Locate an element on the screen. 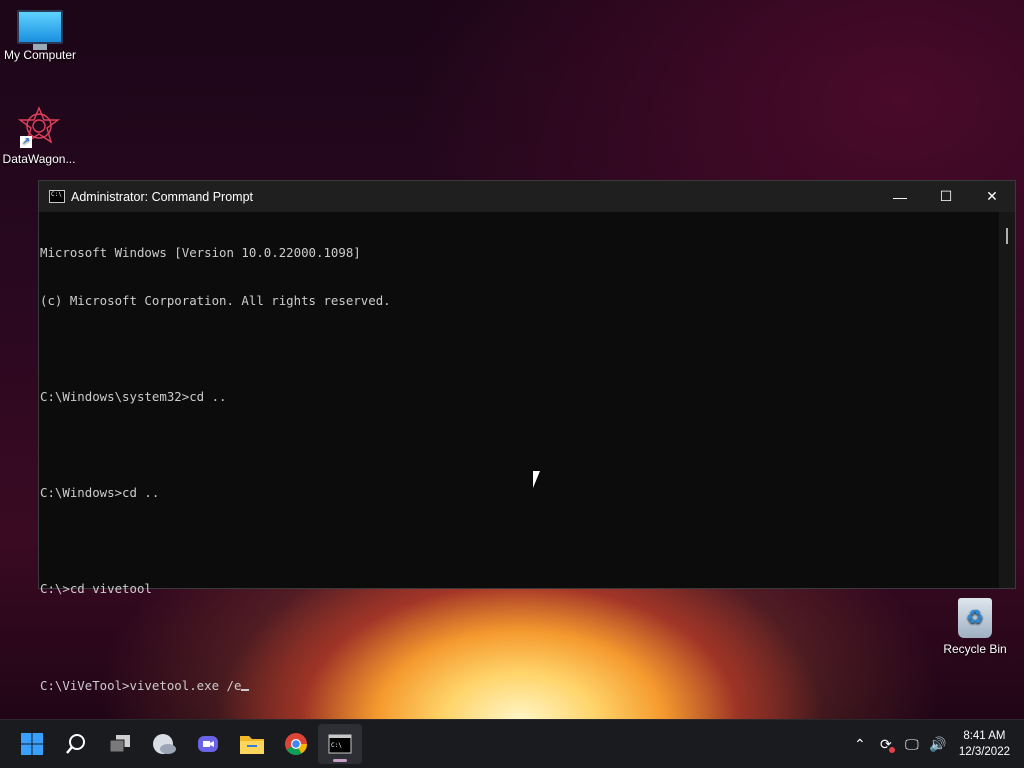 This screenshot has width=1024, height=768. windows-icon is located at coordinates (32, 744).